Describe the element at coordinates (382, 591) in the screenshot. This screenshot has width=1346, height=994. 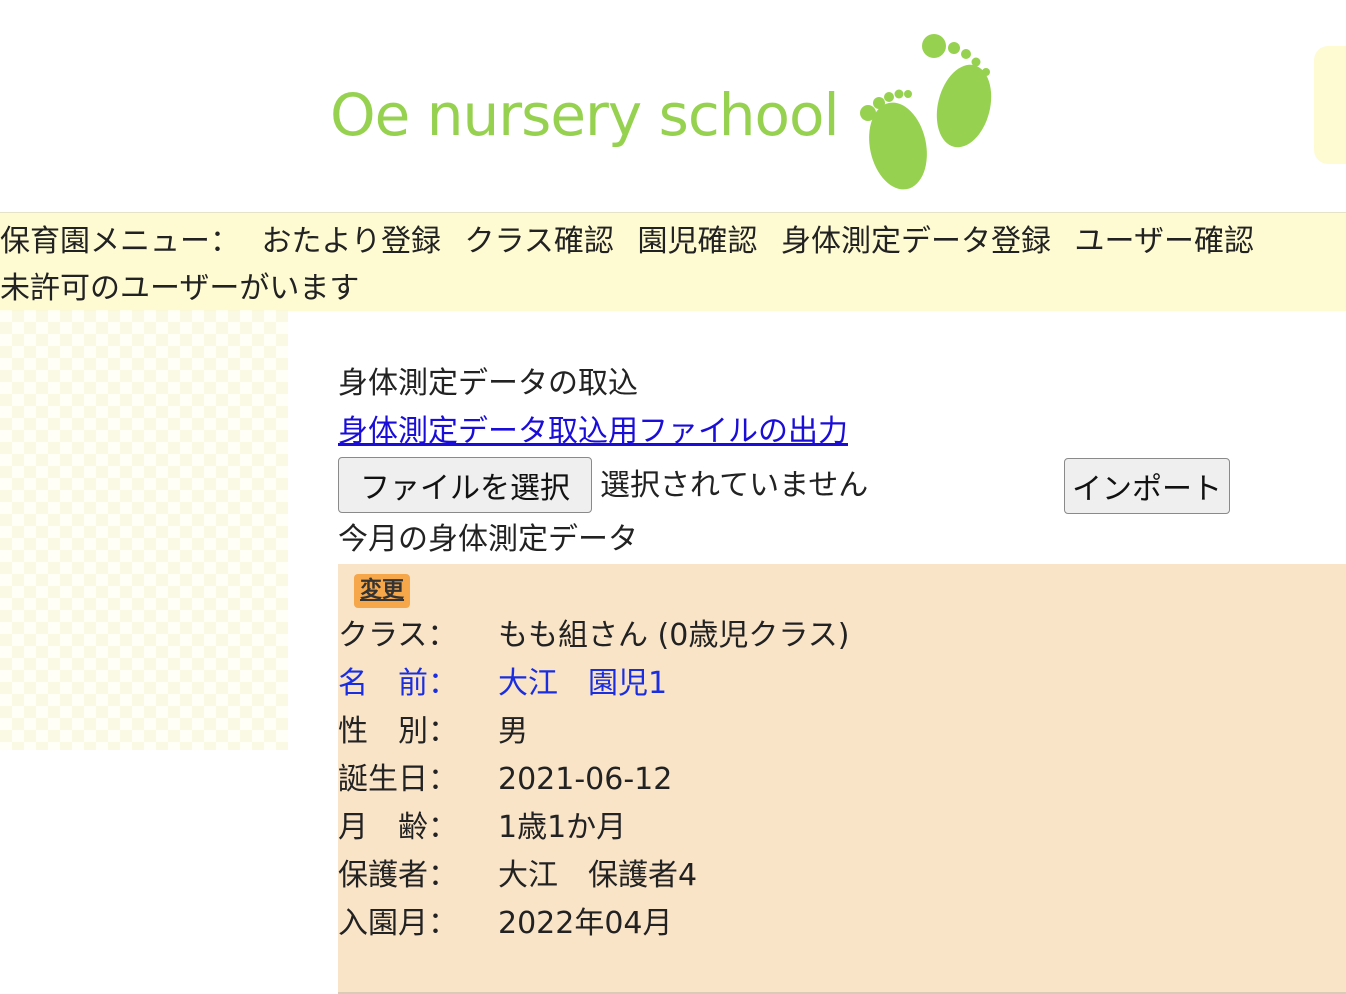
I see `edit-button: 変更` at that location.